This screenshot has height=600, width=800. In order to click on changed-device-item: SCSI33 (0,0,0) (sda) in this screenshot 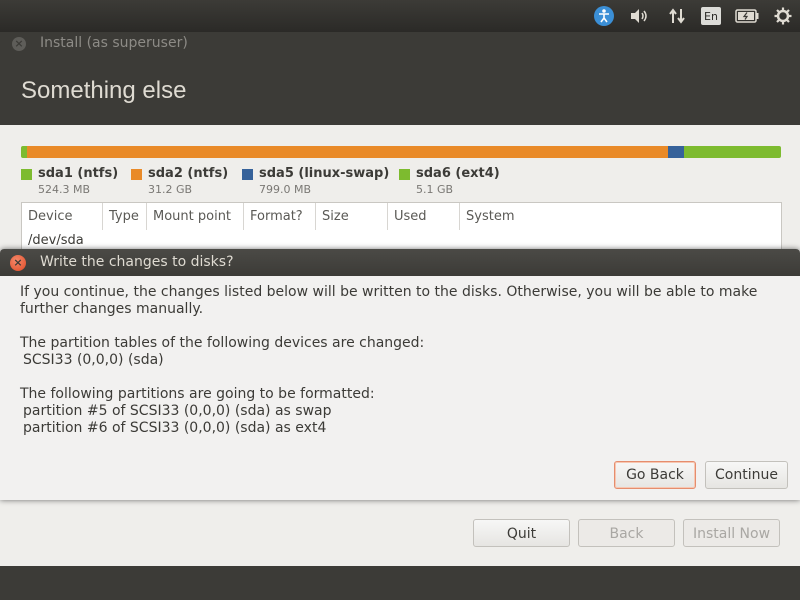, I will do `click(93, 360)`.